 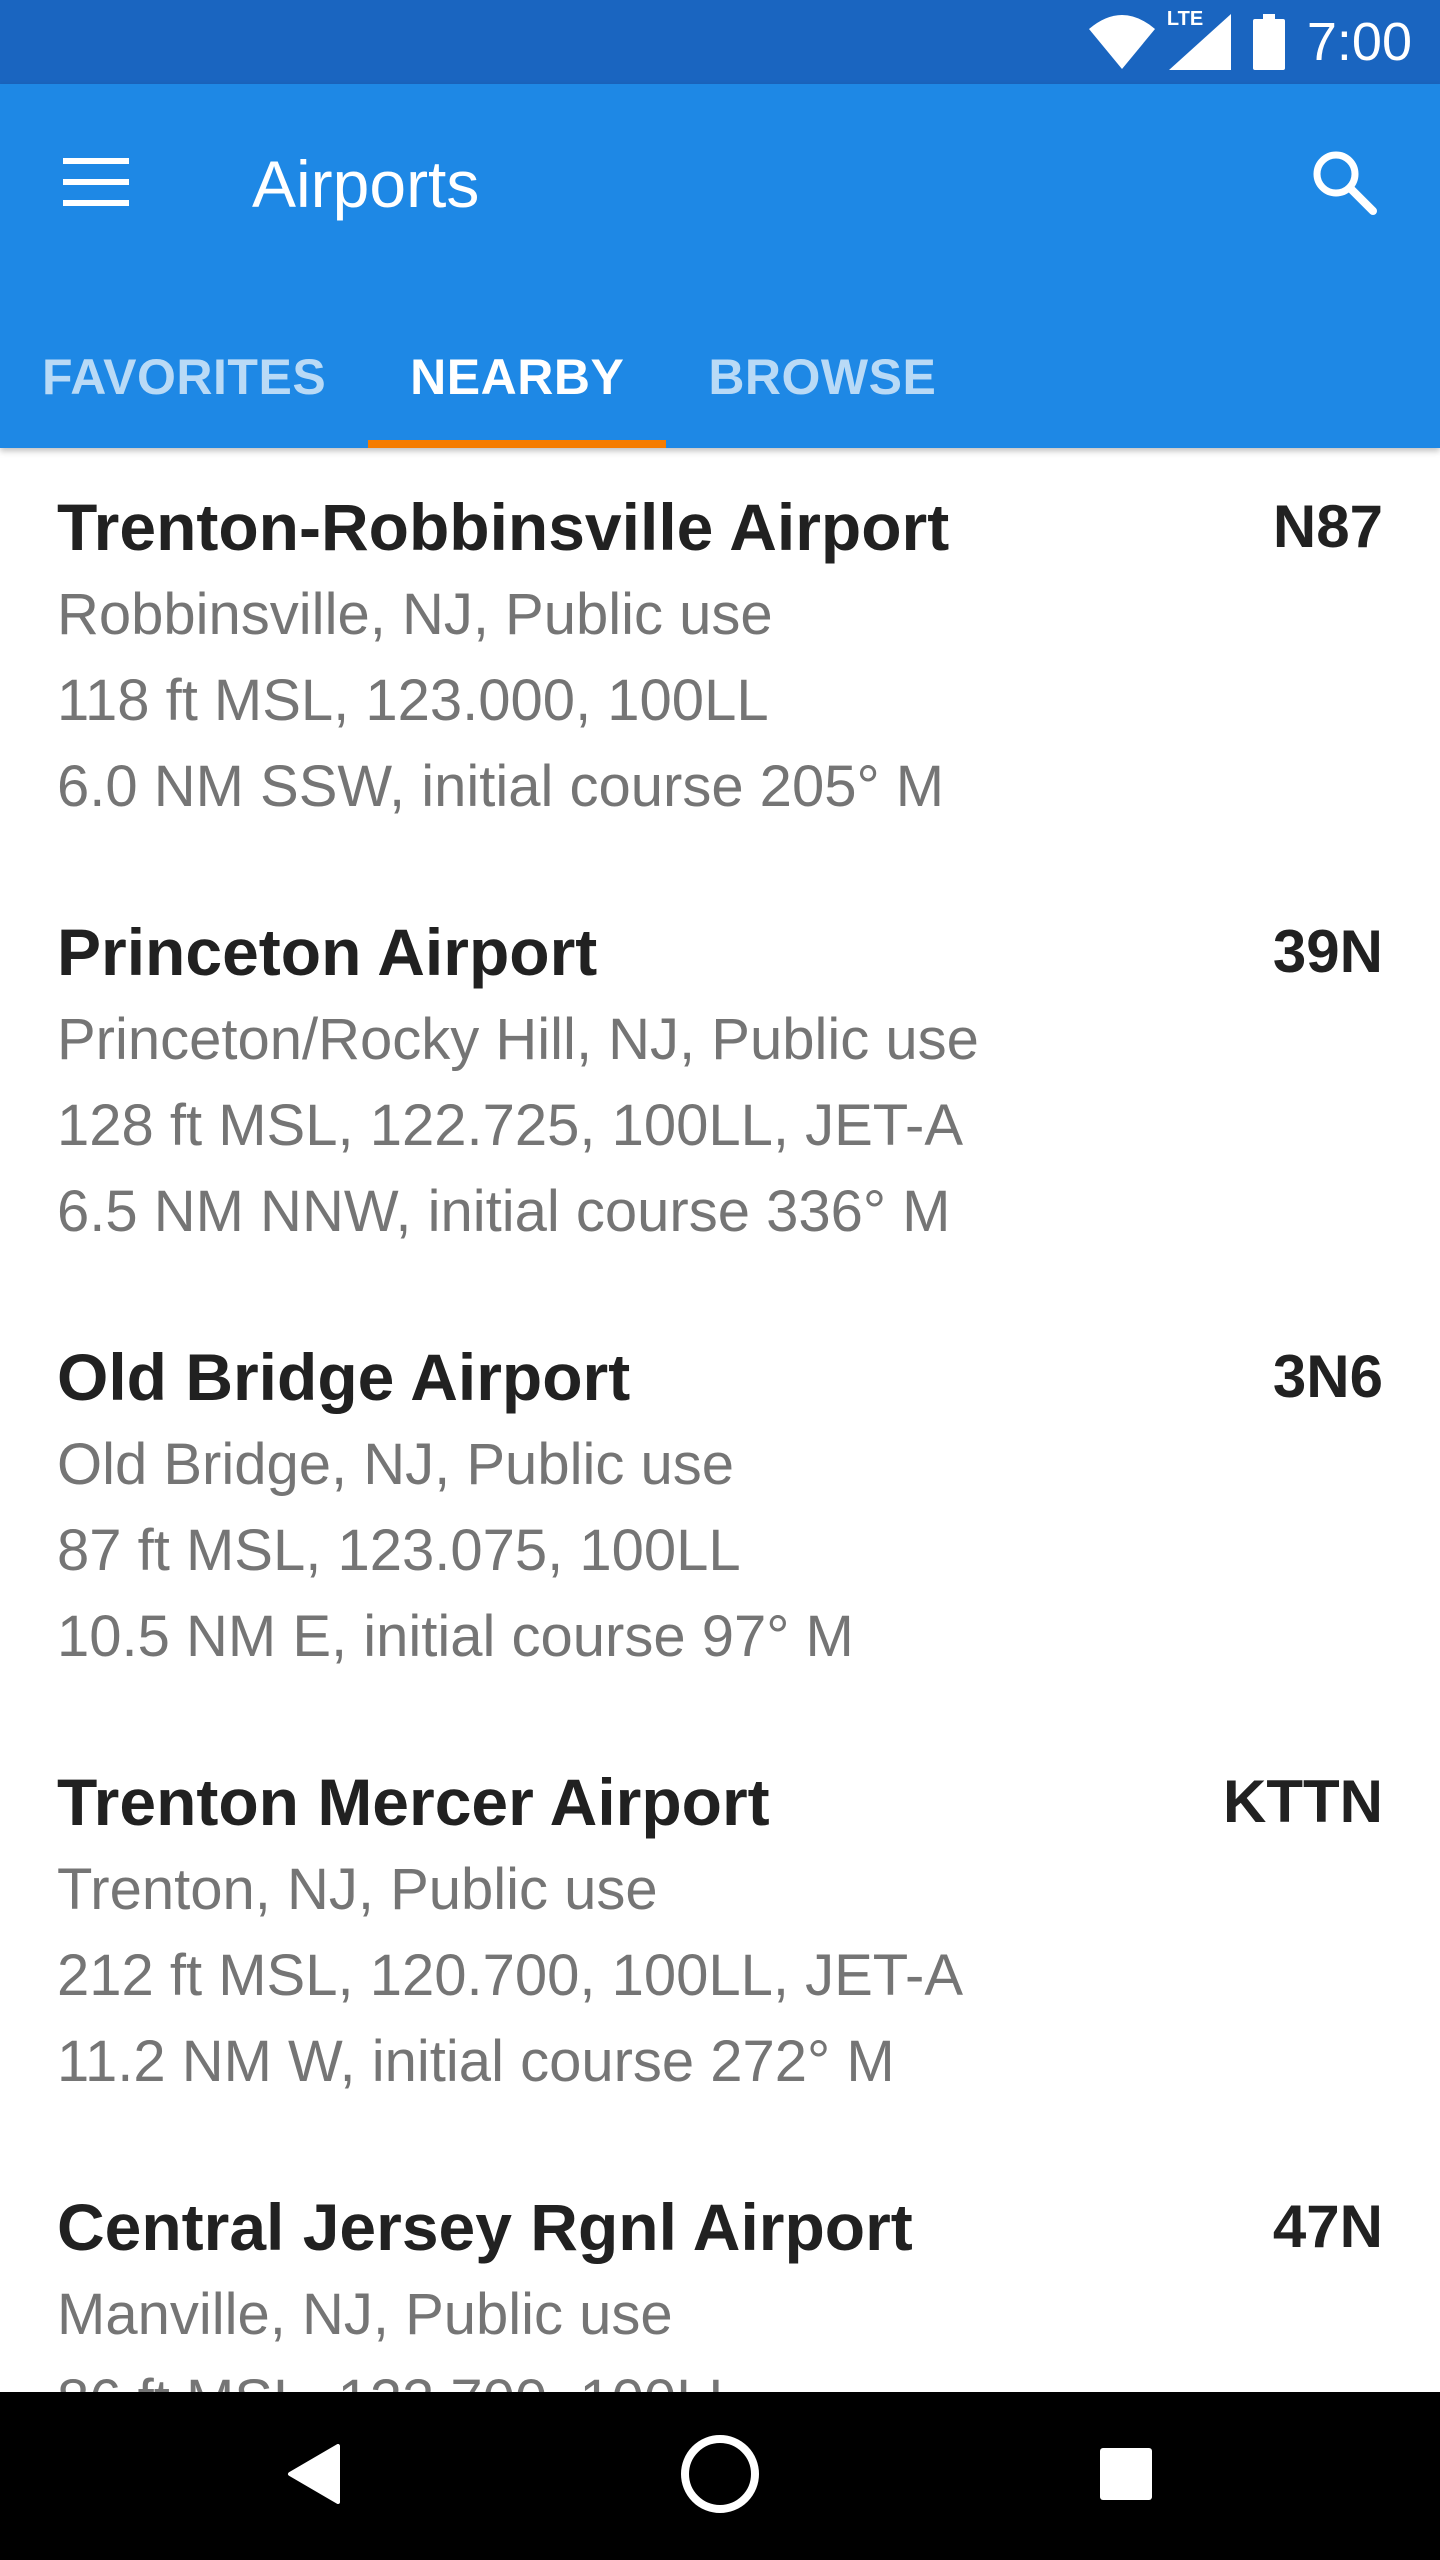 What do you see at coordinates (517, 444) in the screenshot?
I see `tab-indicator` at bounding box center [517, 444].